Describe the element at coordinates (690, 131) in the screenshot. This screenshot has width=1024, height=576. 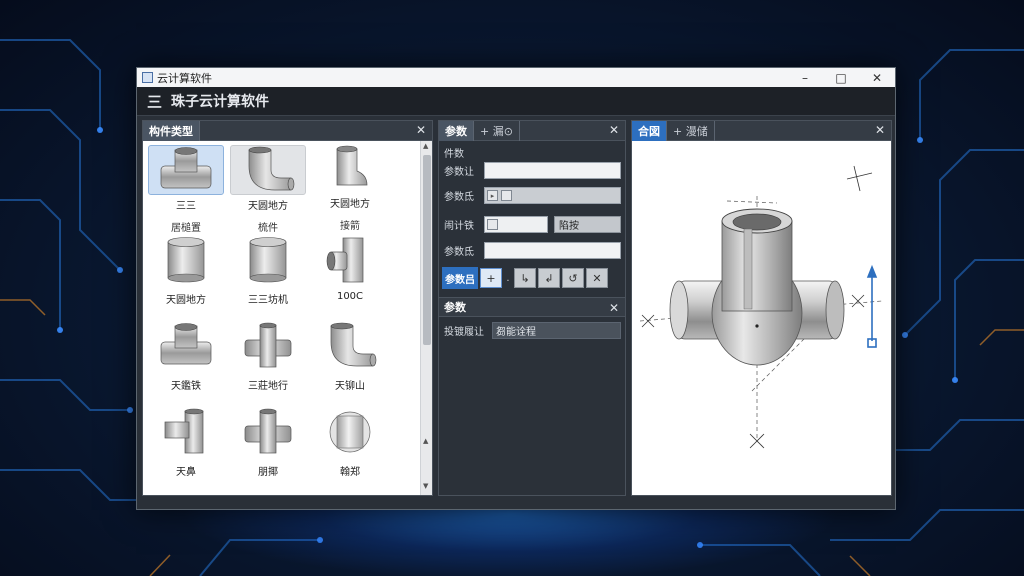
I see `tab-secondary: + 漫储` at that location.